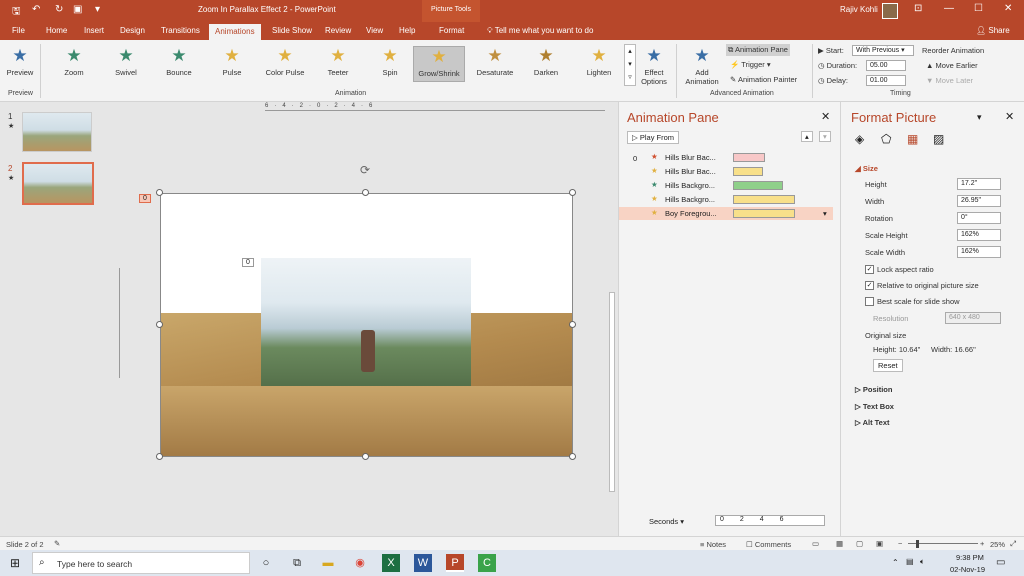 The image size is (1024, 576). I want to click on volume-icon: 🔈︎, so click(922, 562).